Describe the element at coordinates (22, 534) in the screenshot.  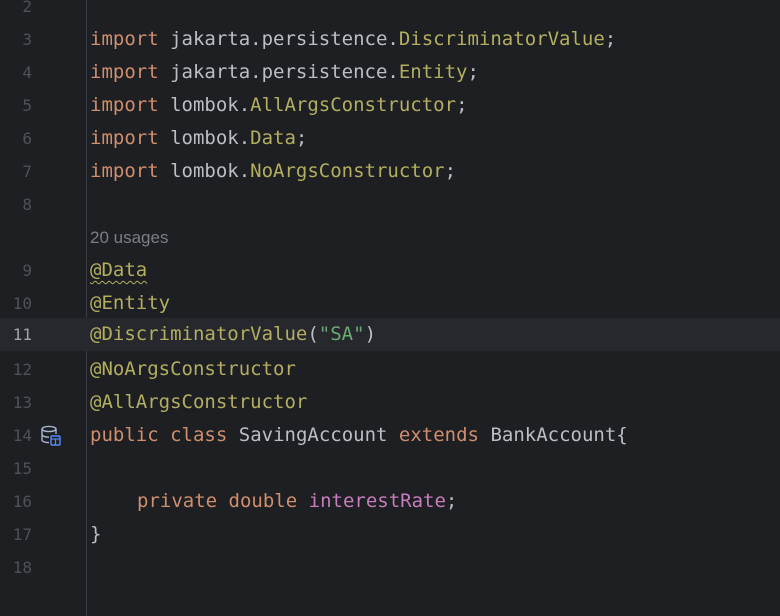
I see `line-number: 17` at that location.